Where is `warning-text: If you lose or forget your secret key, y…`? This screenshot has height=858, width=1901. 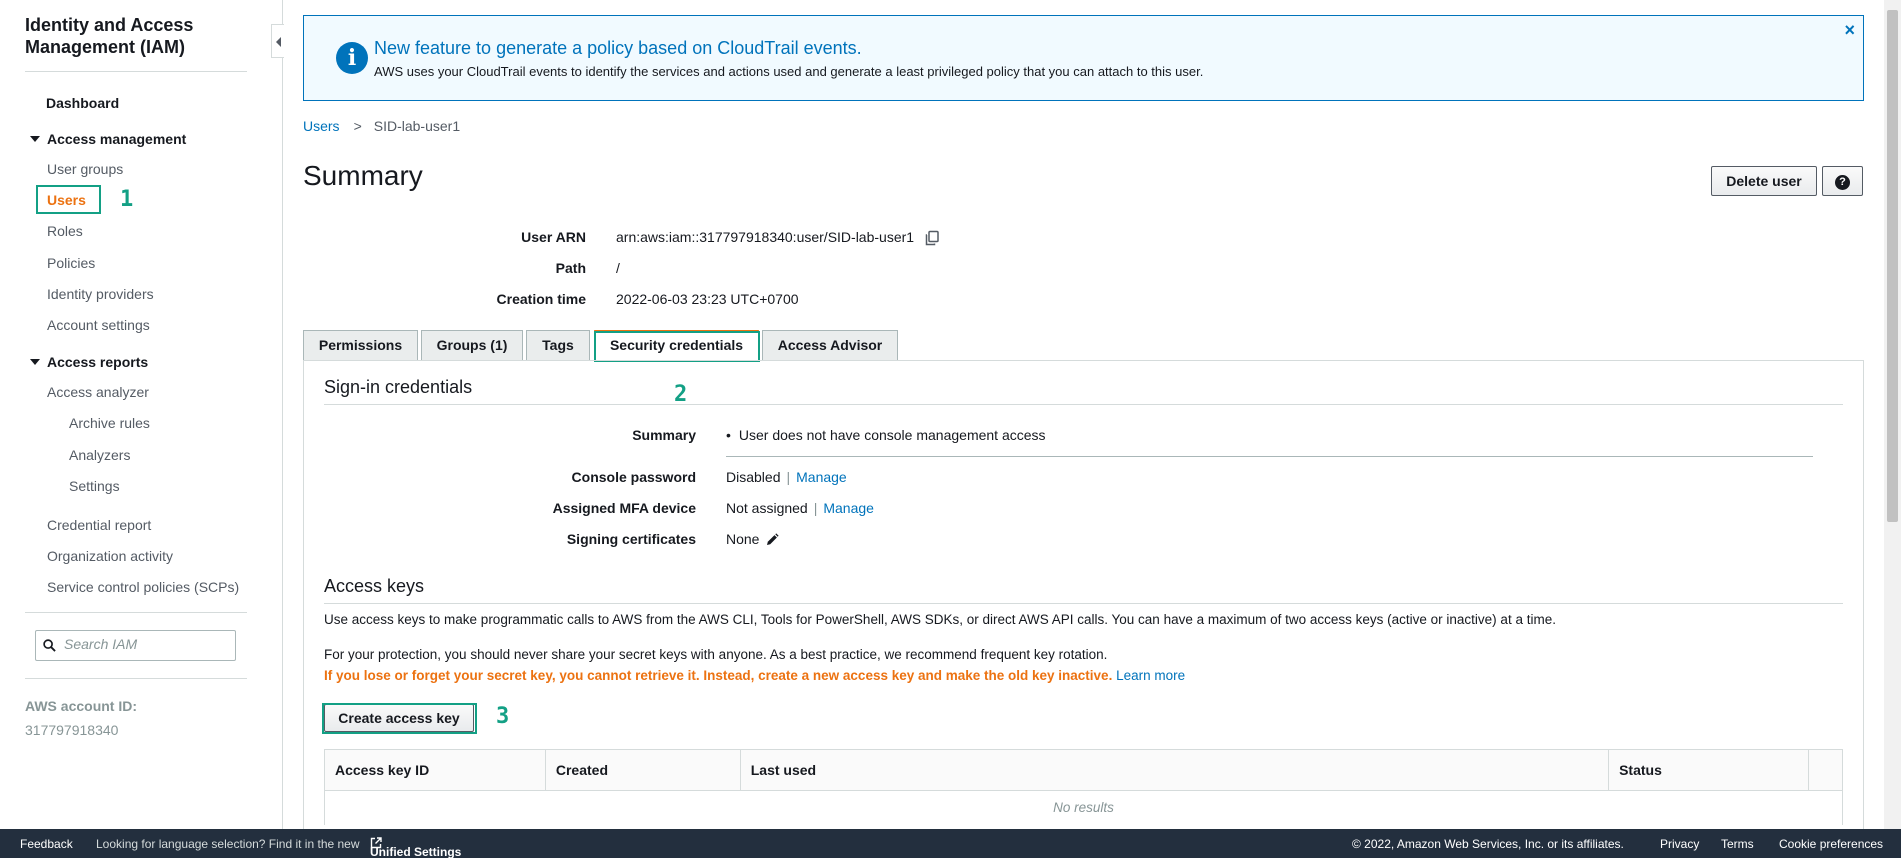
warning-text: If you lose or forget your secret key, y… is located at coordinates (718, 675).